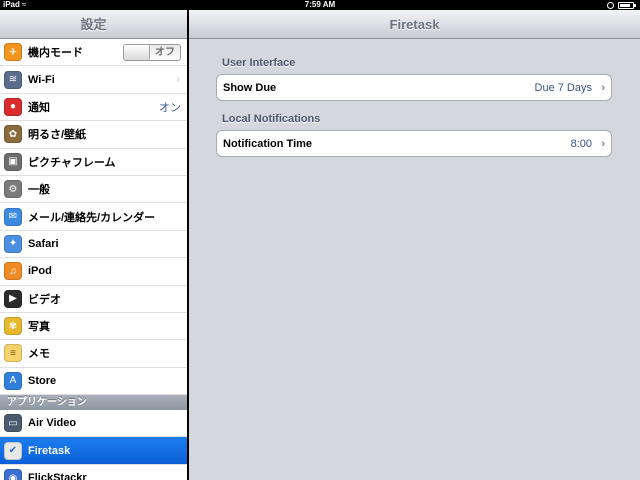 This screenshot has height=480, width=640. Describe the element at coordinates (250, 87) in the screenshot. I see `show-due-label: Show Due` at that location.